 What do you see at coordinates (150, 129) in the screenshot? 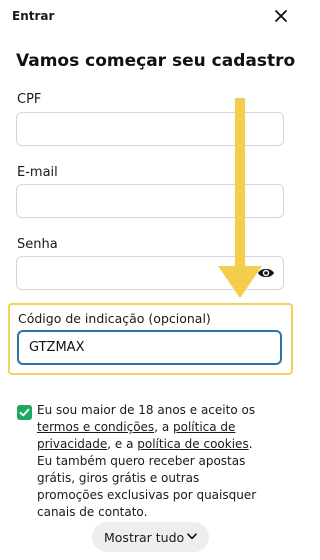
I see `cpf-field` at bounding box center [150, 129].